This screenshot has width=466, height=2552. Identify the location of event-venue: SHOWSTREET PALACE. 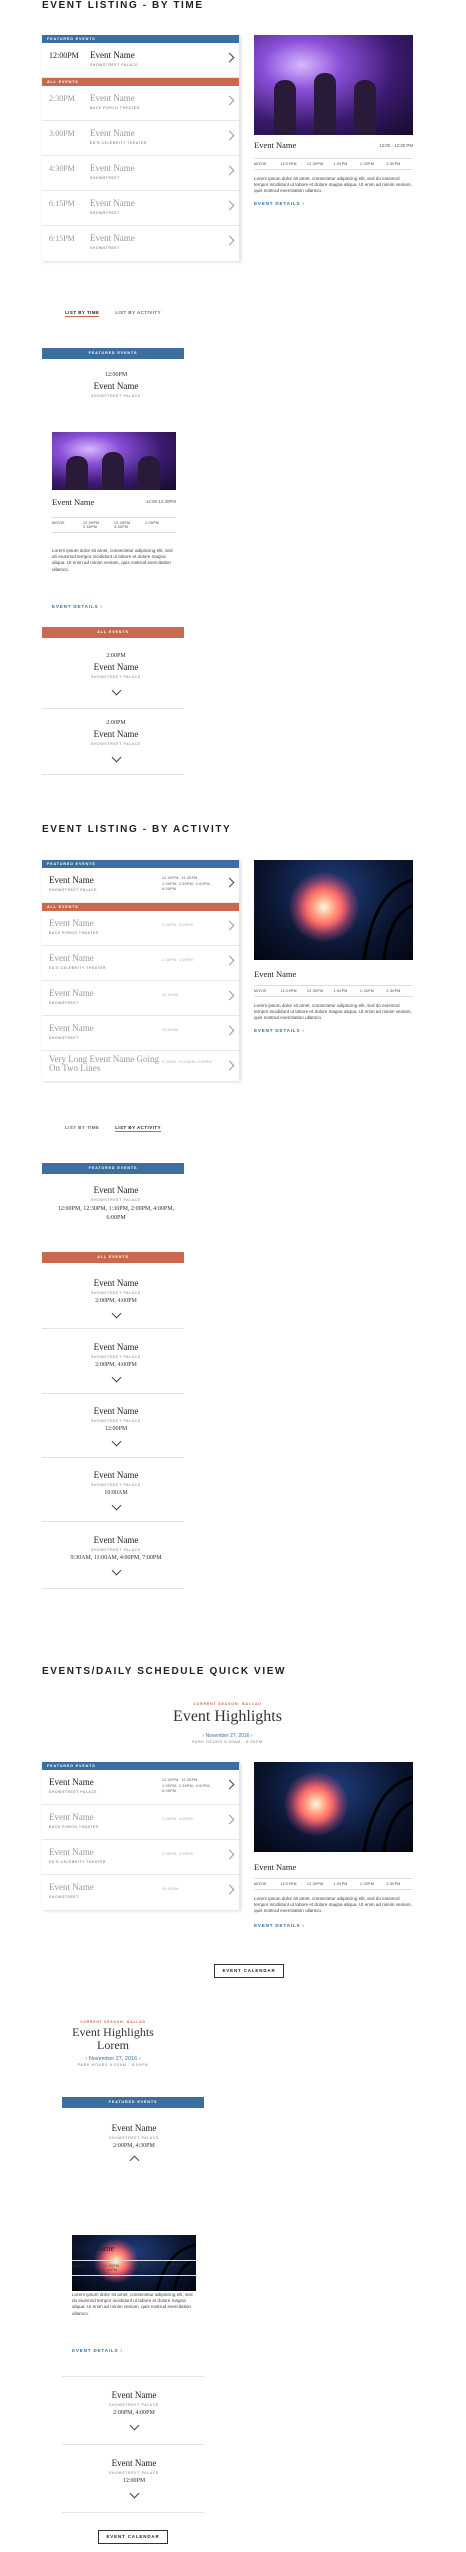
(114, 65).